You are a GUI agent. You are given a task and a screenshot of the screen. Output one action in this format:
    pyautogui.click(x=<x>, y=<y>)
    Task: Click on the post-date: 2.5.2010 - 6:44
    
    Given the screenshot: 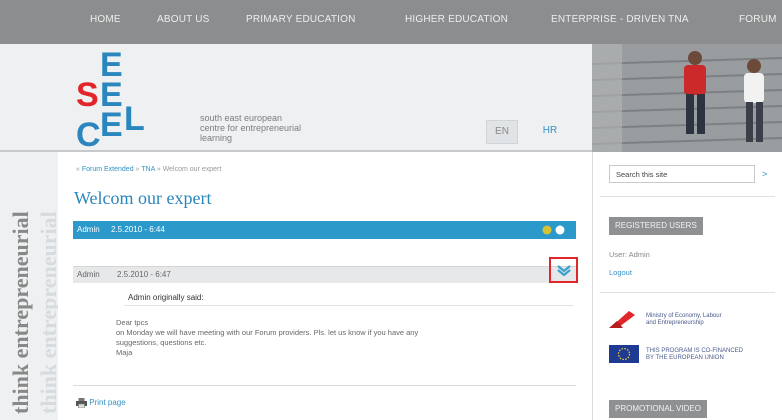 What is the action you would take?
    pyautogui.click(x=138, y=229)
    